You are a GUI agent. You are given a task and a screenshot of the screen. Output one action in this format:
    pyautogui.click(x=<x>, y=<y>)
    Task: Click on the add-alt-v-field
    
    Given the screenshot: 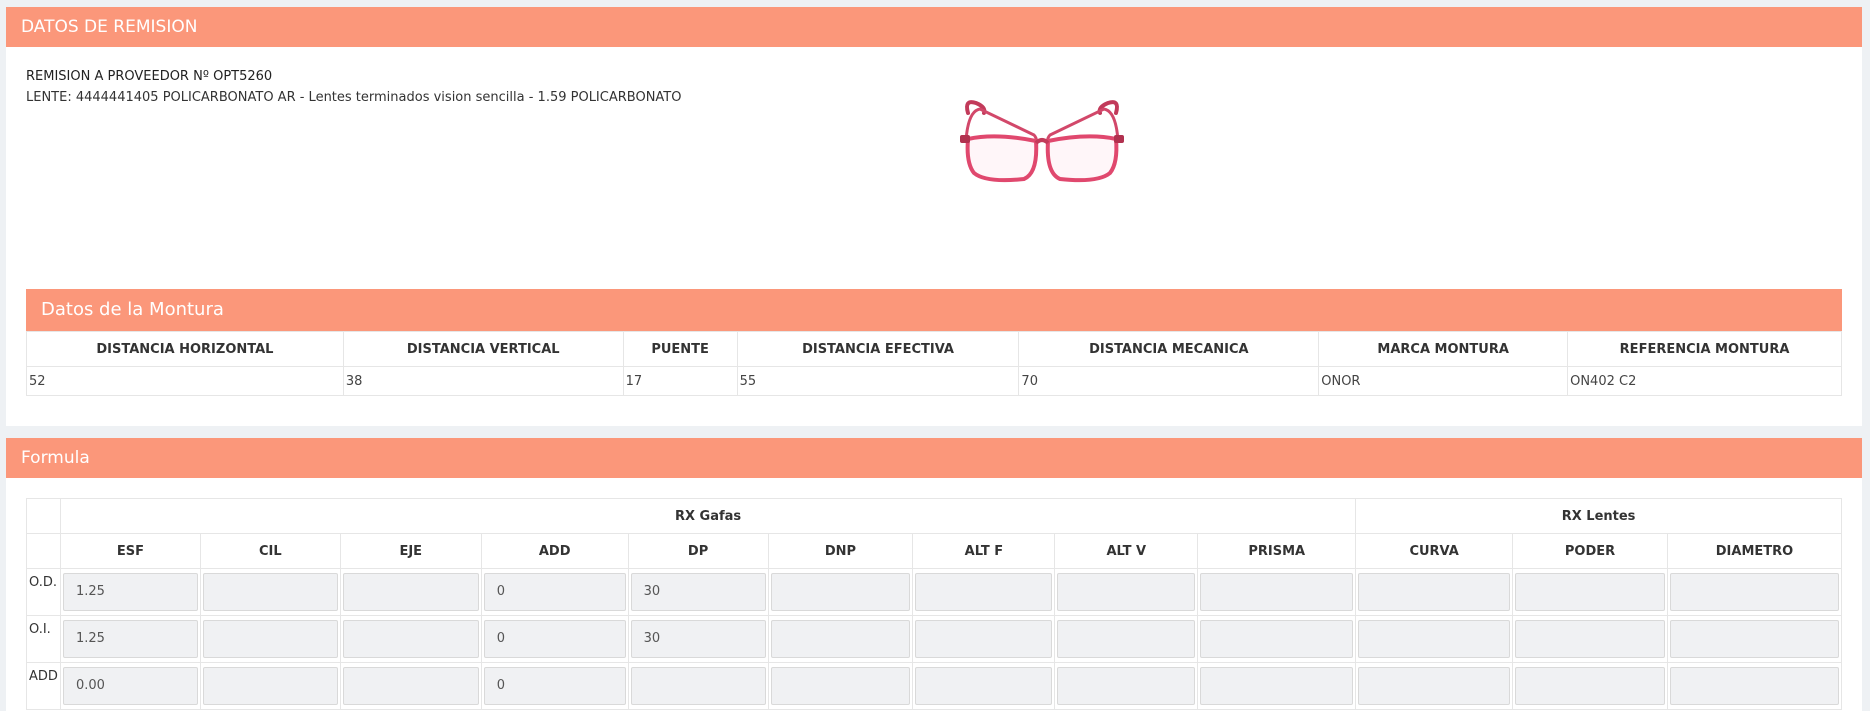 What is the action you would take?
    pyautogui.click(x=1126, y=686)
    